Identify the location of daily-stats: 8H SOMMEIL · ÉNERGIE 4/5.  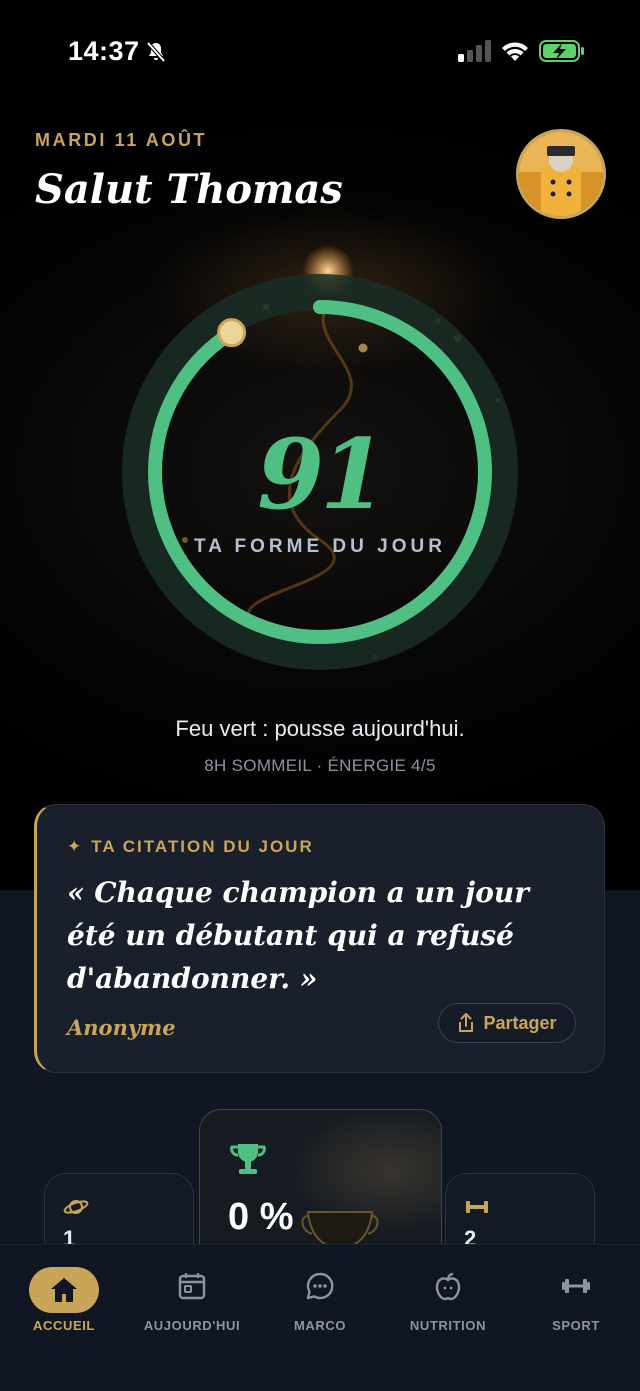
(320, 765).